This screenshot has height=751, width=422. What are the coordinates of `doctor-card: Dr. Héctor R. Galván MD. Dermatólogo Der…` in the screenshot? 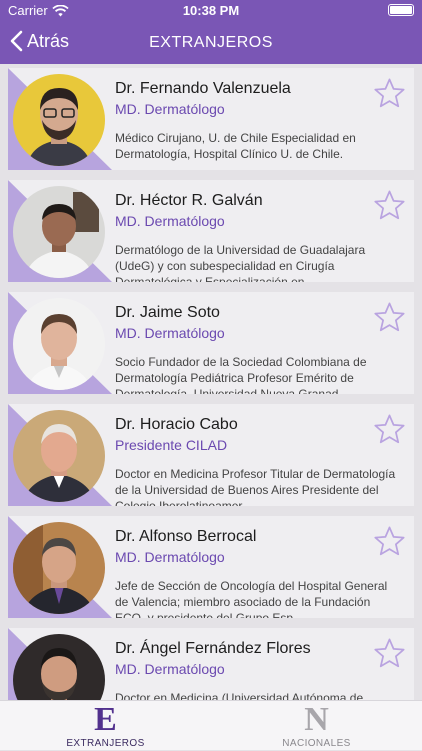 It's located at (211, 231).